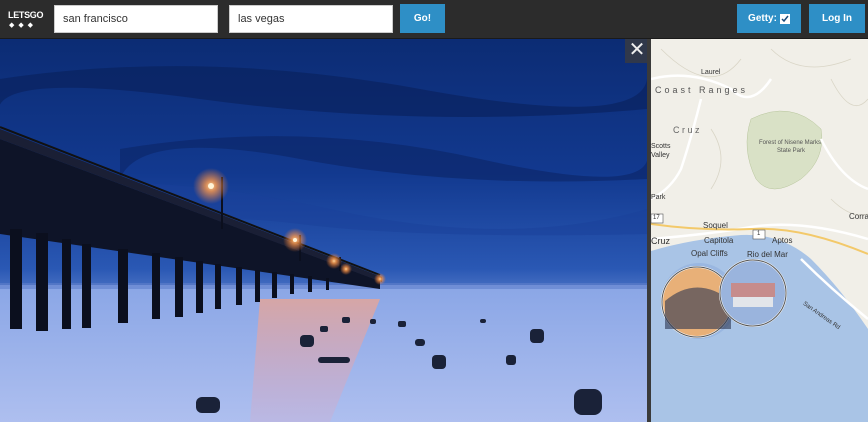  What do you see at coordinates (709, 253) in the screenshot?
I see `map-label-opal-cliffs: Opal Cliffs` at bounding box center [709, 253].